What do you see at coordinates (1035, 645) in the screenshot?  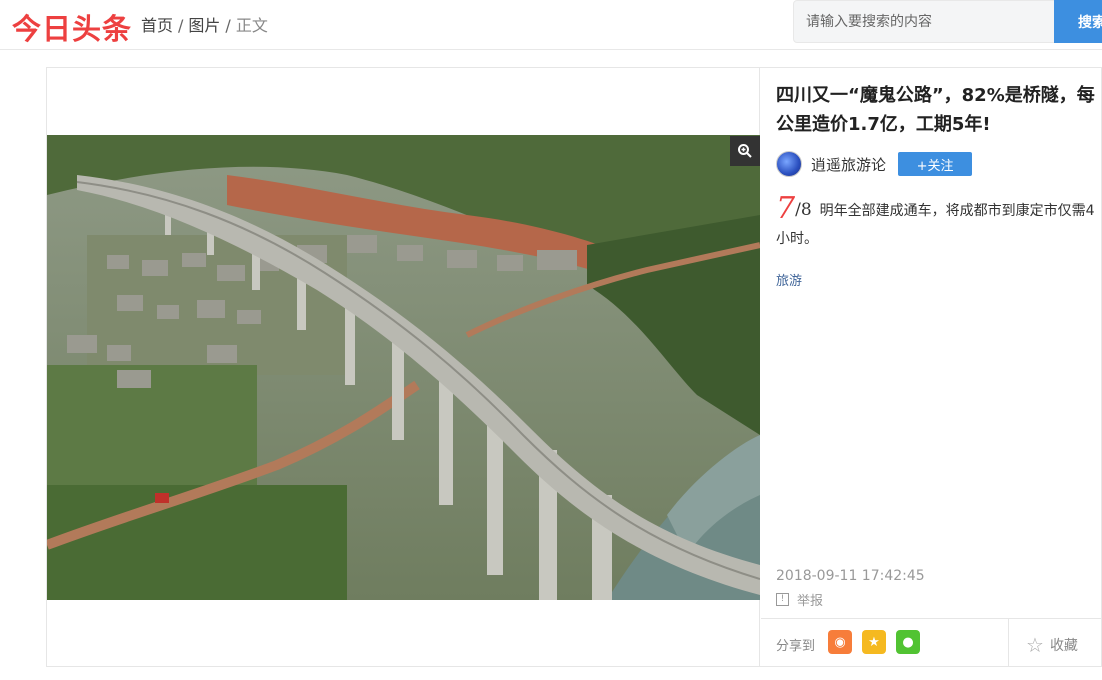 I see `star-icon: ☆` at bounding box center [1035, 645].